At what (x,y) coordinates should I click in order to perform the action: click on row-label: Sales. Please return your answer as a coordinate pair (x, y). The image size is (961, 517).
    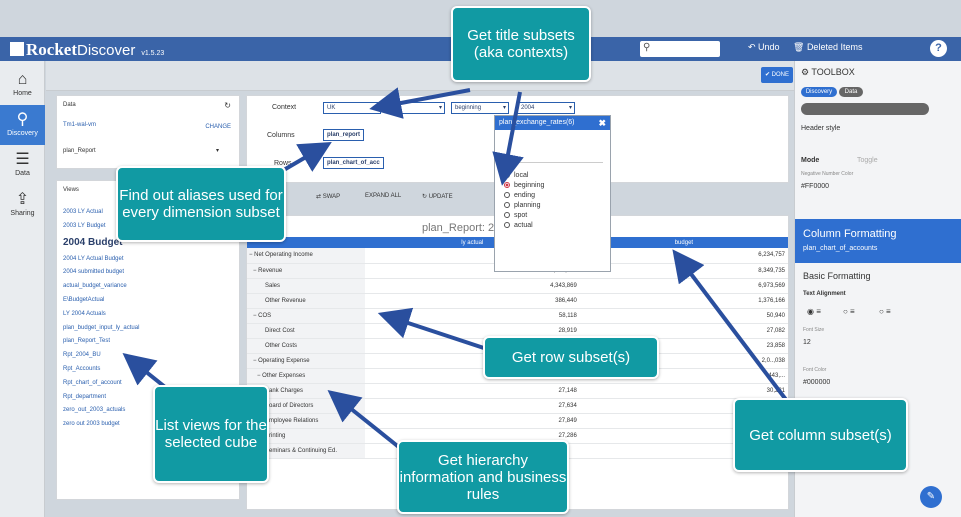
    Looking at the image, I should click on (306, 286).